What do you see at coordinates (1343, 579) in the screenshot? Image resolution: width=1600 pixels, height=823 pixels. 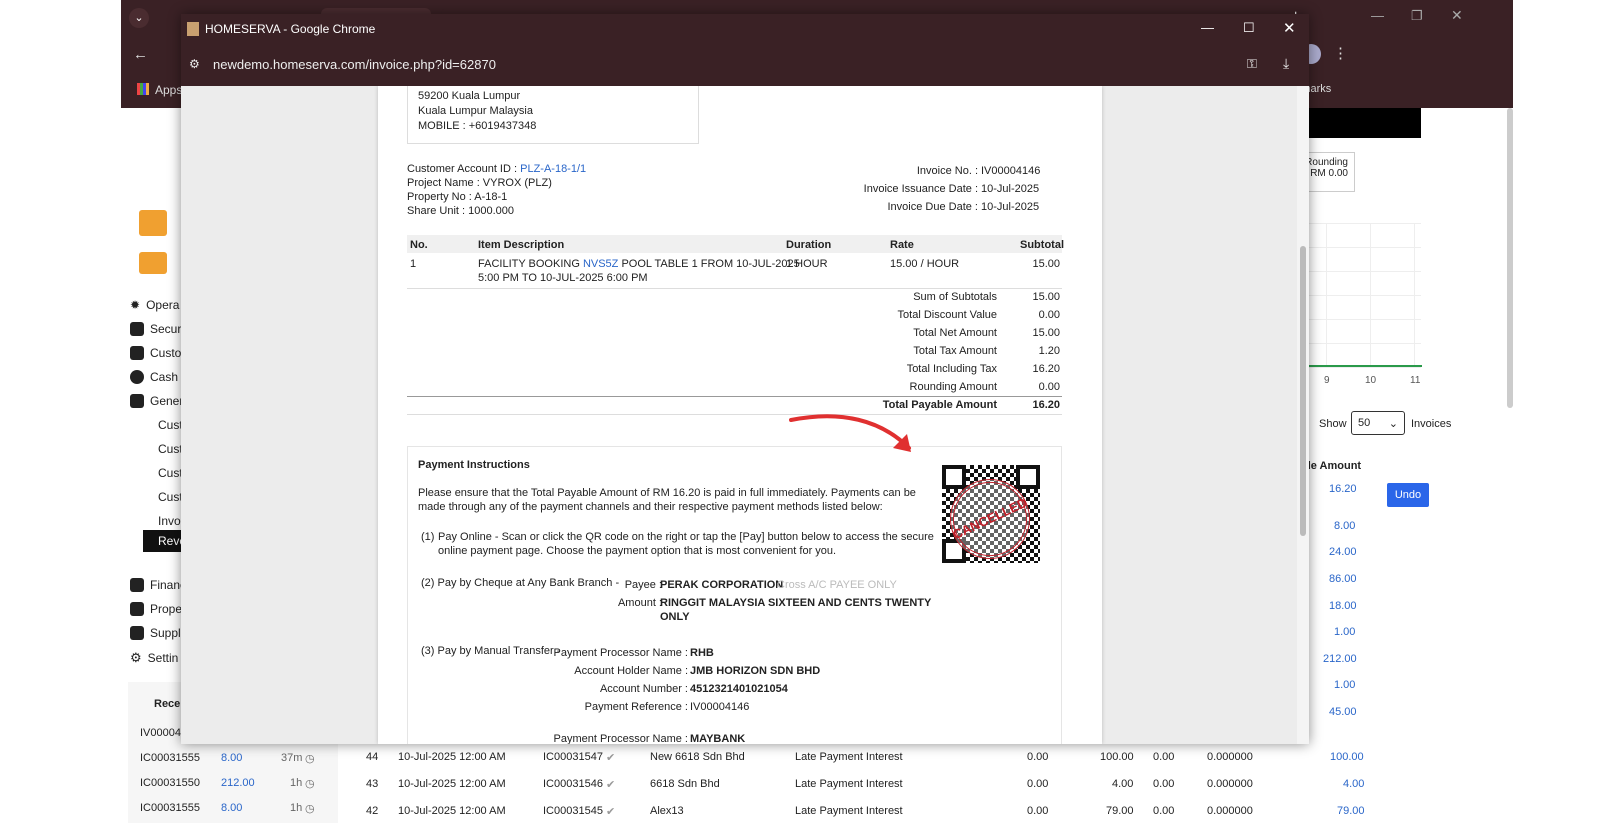 I see `payable-amount: 86.00` at bounding box center [1343, 579].